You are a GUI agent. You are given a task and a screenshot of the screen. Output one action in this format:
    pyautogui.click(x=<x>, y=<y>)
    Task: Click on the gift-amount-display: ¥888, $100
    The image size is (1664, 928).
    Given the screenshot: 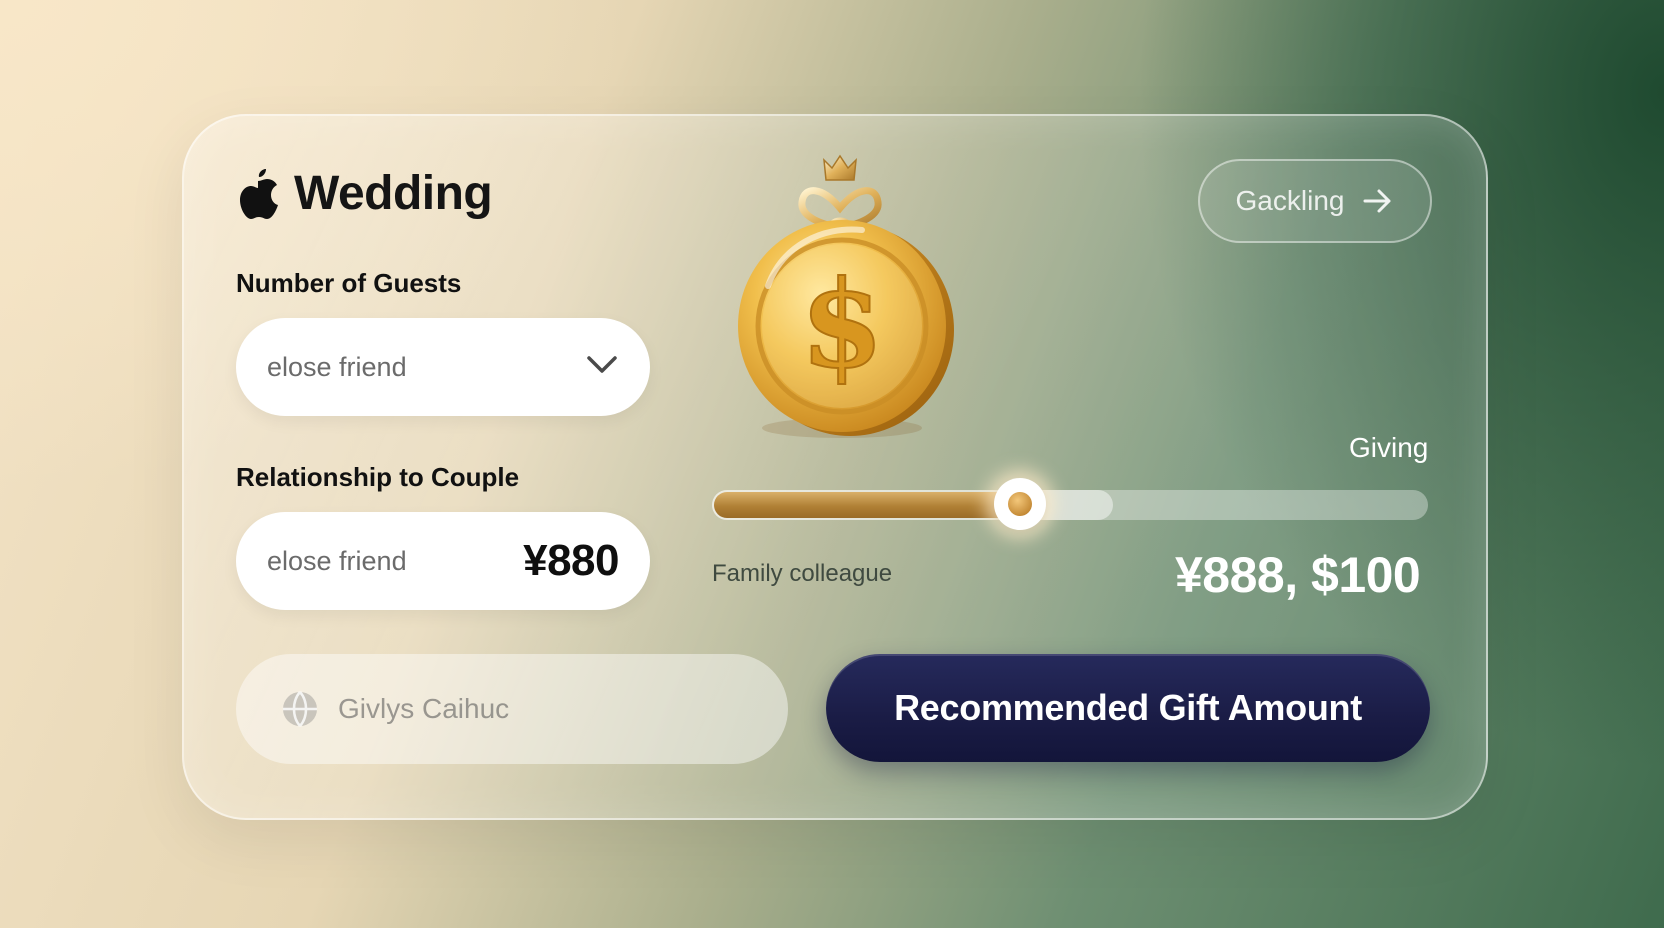 What is the action you would take?
    pyautogui.click(x=1298, y=575)
    